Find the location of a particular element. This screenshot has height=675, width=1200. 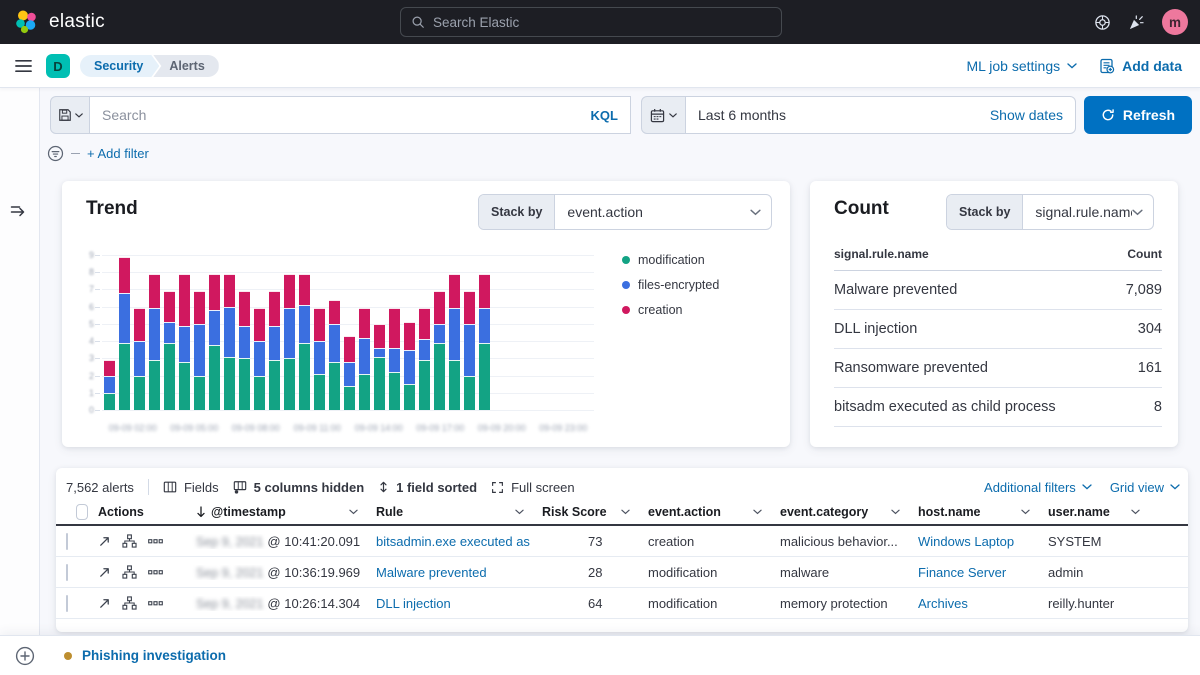

select-all-checkbox is located at coordinates (82, 512).